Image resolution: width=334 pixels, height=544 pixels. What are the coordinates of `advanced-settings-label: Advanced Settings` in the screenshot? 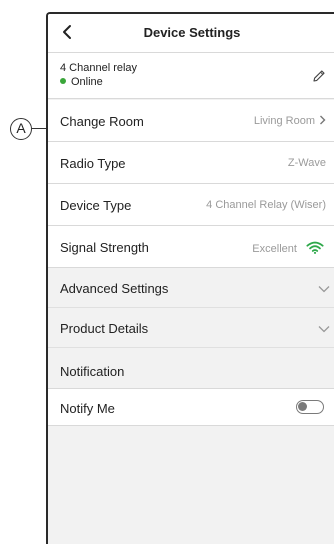 It's located at (114, 288).